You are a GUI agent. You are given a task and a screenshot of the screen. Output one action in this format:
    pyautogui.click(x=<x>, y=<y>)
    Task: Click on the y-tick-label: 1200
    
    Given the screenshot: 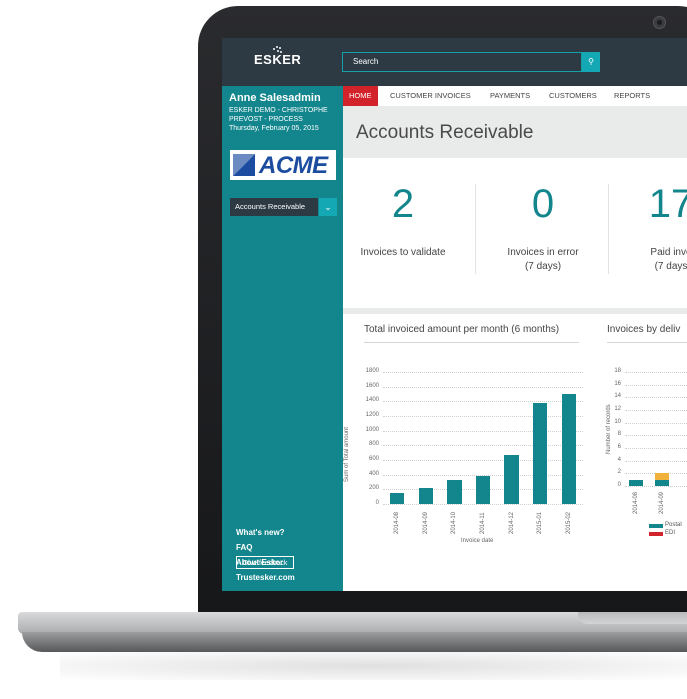 What is the action you would take?
    pyautogui.click(x=372, y=415)
    